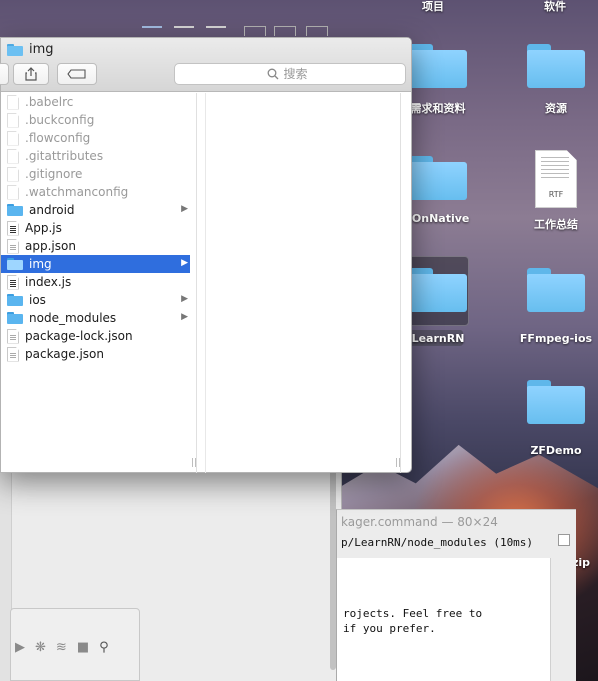 This screenshot has width=598, height=681. I want to click on file-row: .watchmanconfig, so click(95, 192).